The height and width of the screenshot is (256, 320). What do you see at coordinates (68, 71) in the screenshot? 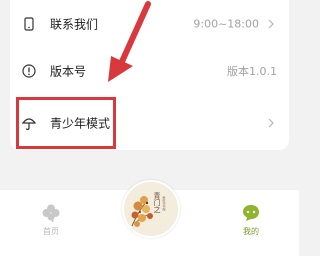
I see `settings-row-label: 版本号` at bounding box center [68, 71].